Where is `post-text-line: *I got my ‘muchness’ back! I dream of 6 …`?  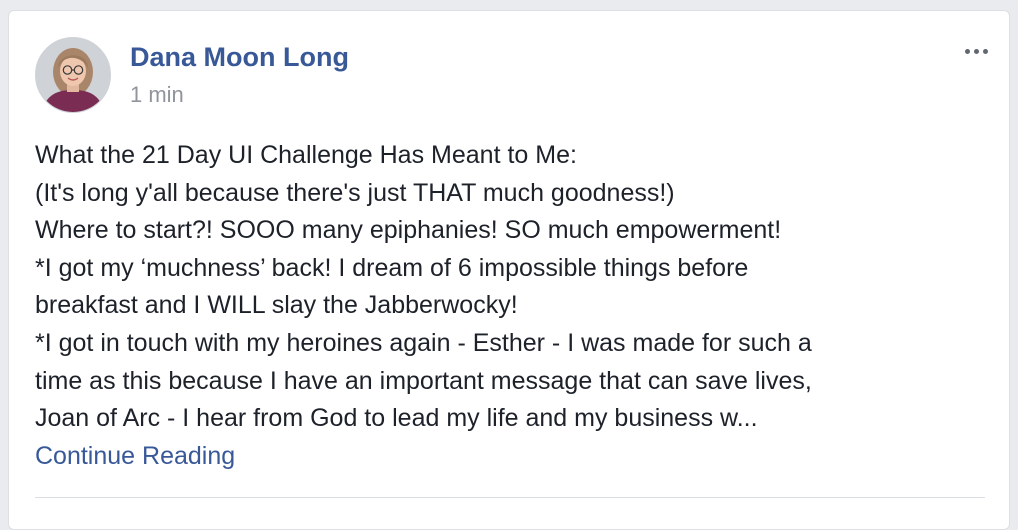
post-text-line: *I got my ‘muchness’ back! I dream of 6 … is located at coordinates (392, 267).